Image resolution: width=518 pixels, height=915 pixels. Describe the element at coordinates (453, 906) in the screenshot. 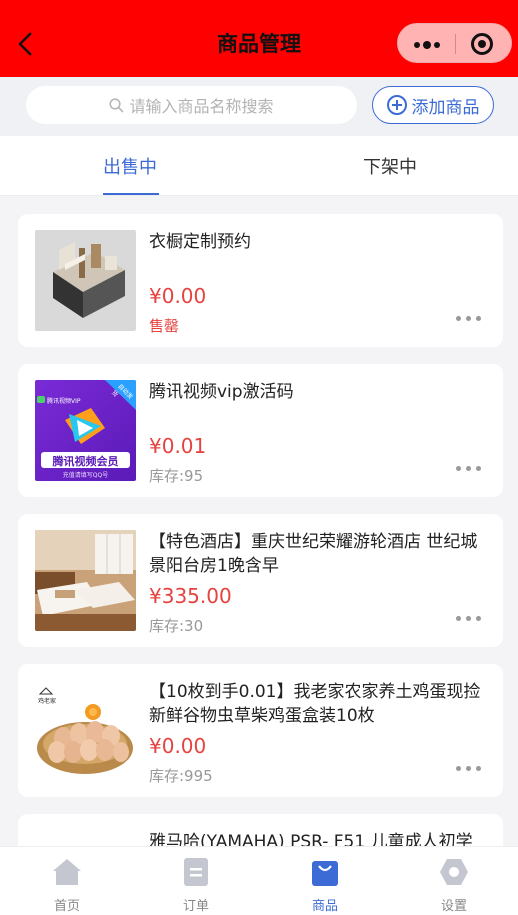

I see `tabbar-label: 设置` at that location.